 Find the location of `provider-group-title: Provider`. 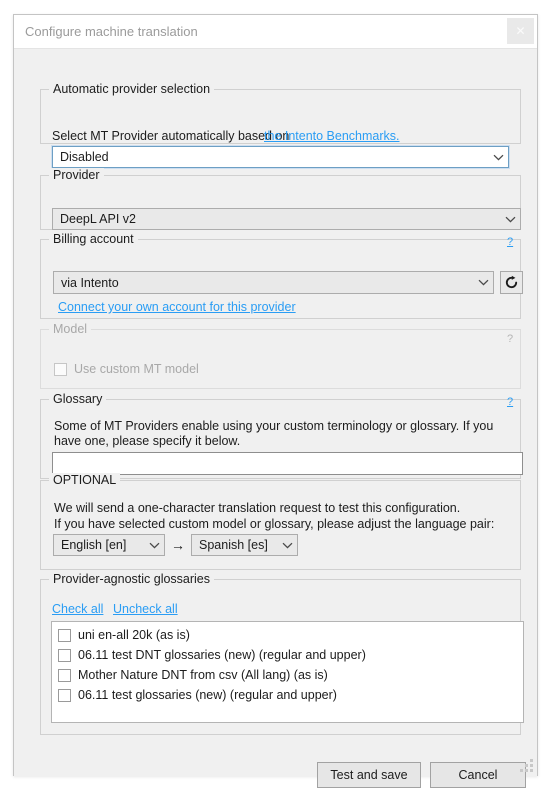

provider-group-title: Provider is located at coordinates (76, 175).